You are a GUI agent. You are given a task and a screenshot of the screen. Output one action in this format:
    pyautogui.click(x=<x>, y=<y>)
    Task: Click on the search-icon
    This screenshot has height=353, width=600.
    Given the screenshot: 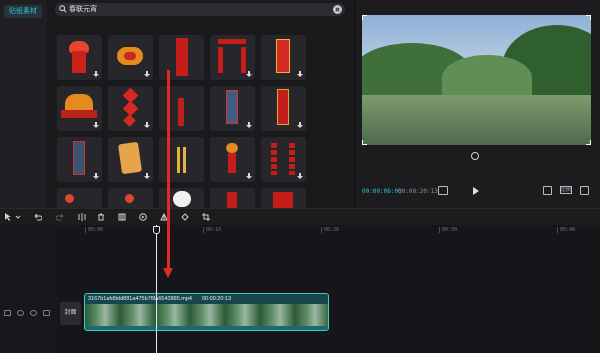 What is the action you would take?
    pyautogui.click(x=63, y=9)
    